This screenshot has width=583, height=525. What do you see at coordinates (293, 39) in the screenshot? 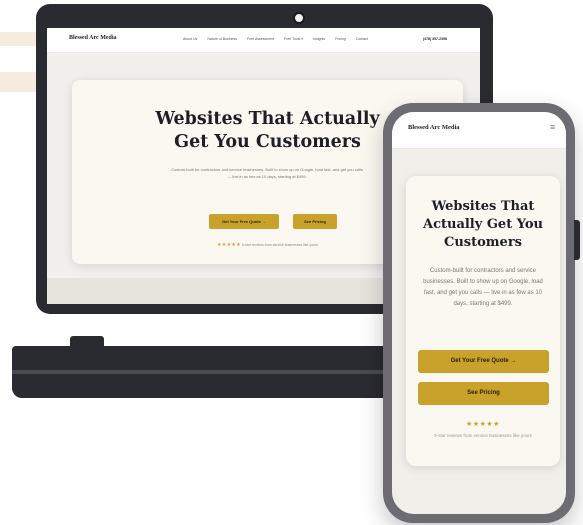
I see `nav-link-free-tools: Free Tools ▾` at bounding box center [293, 39].